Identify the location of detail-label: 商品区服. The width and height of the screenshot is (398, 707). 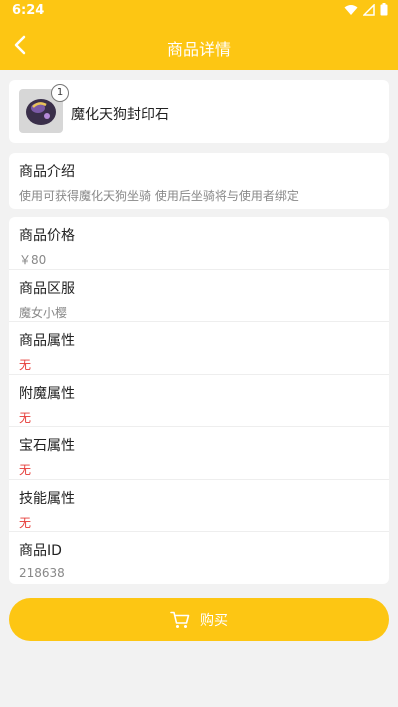
(47, 288).